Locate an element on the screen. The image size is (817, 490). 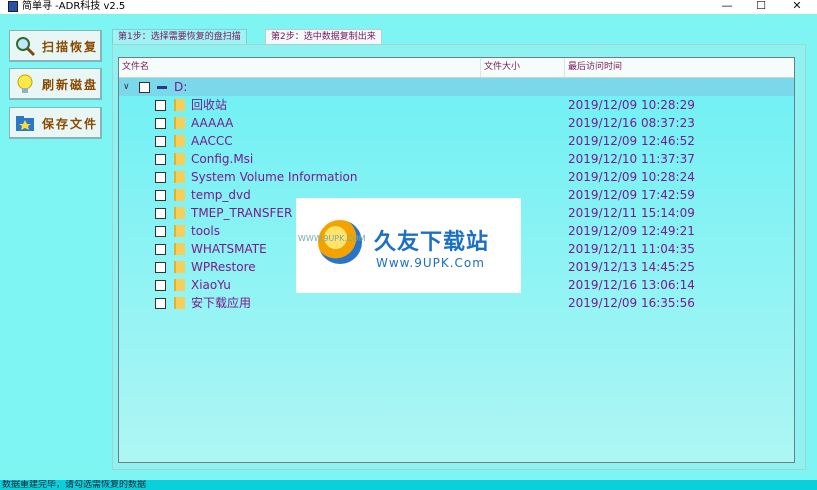
drive-label: D: is located at coordinates (181, 87).